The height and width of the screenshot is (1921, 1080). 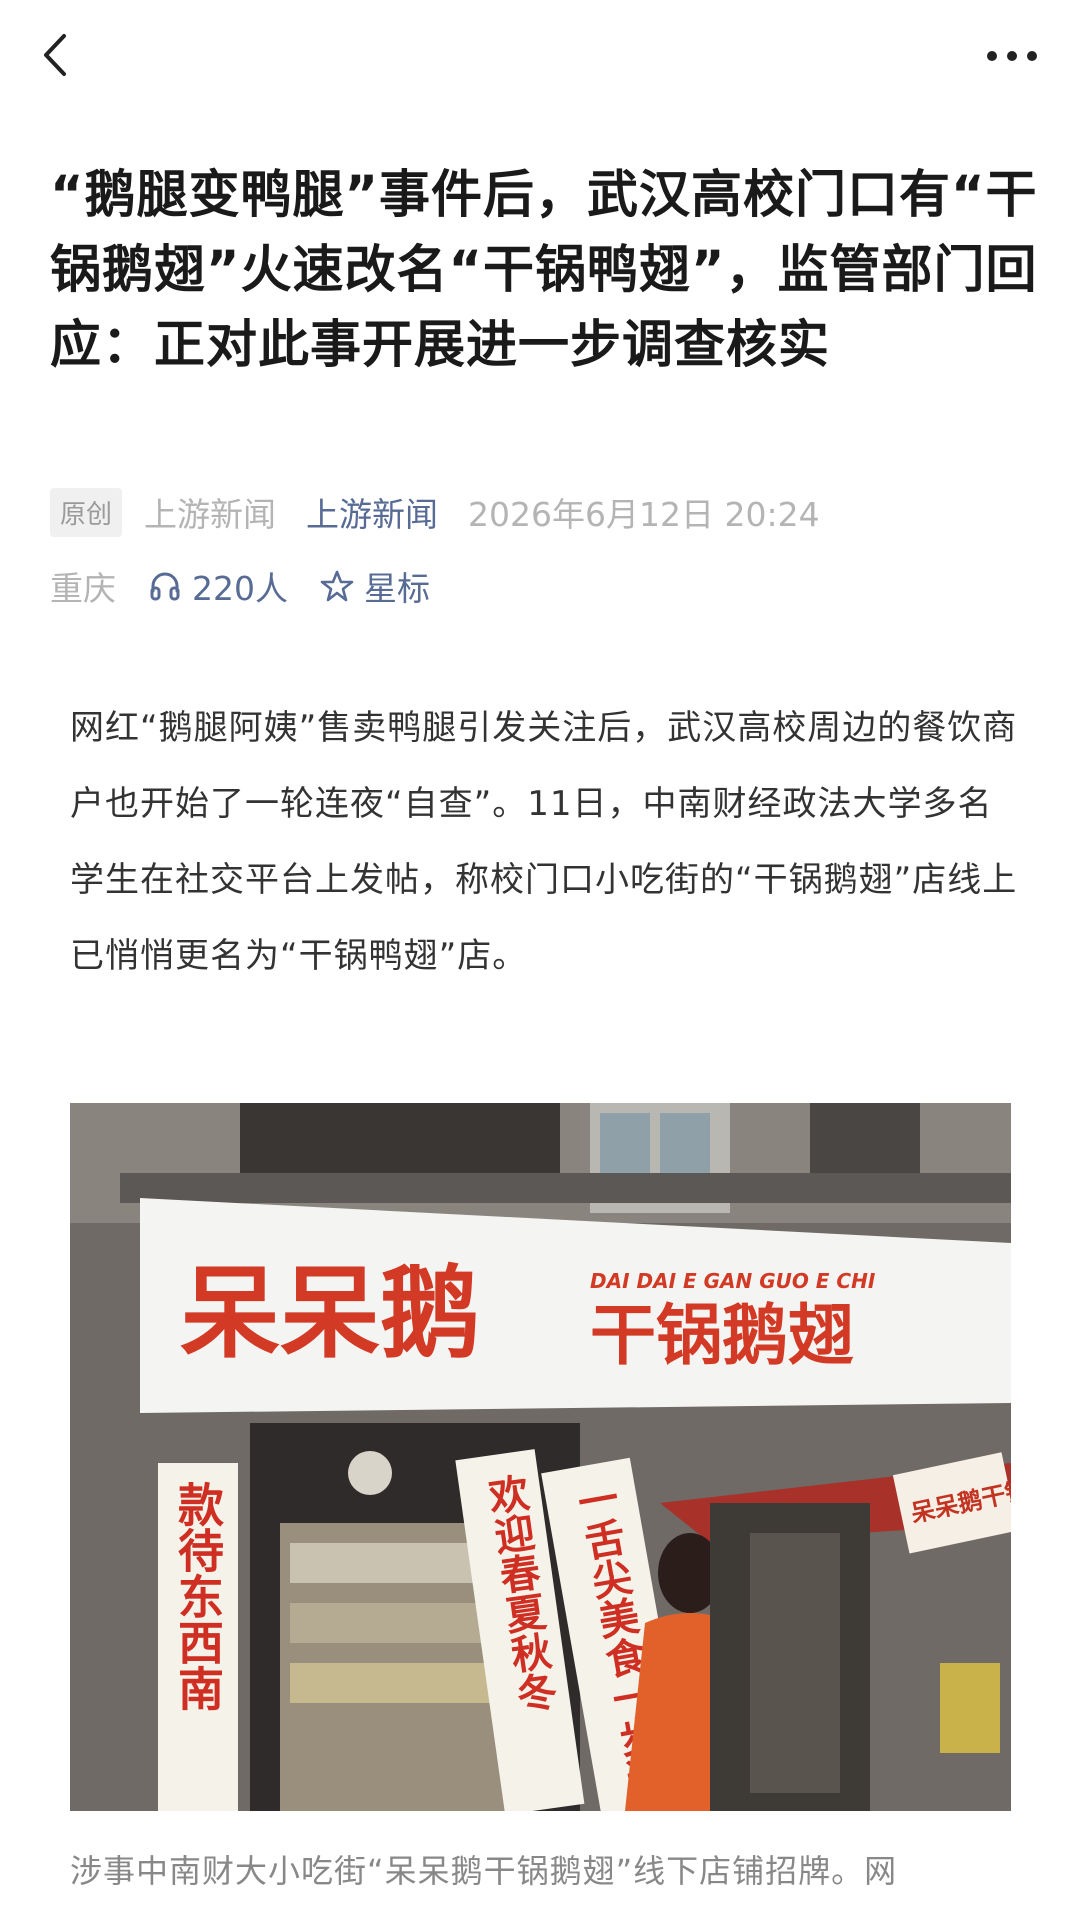 What do you see at coordinates (722, 1335) in the screenshot?
I see `sign-name-text: 干锅鹅翅` at bounding box center [722, 1335].